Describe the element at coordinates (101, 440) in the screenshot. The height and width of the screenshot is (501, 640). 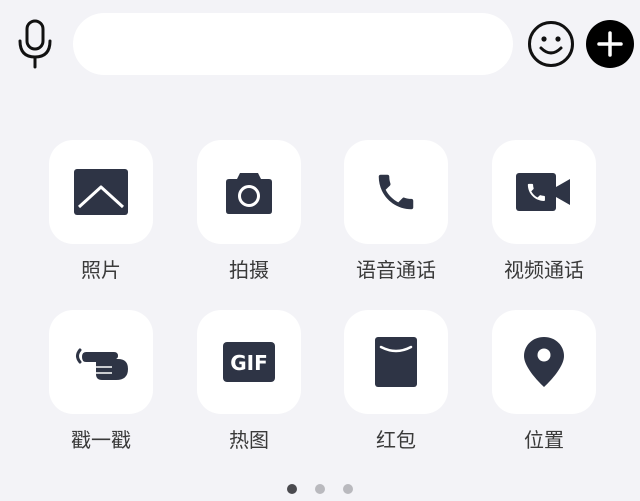
I see `panel-item-label: 戳一戳` at that location.